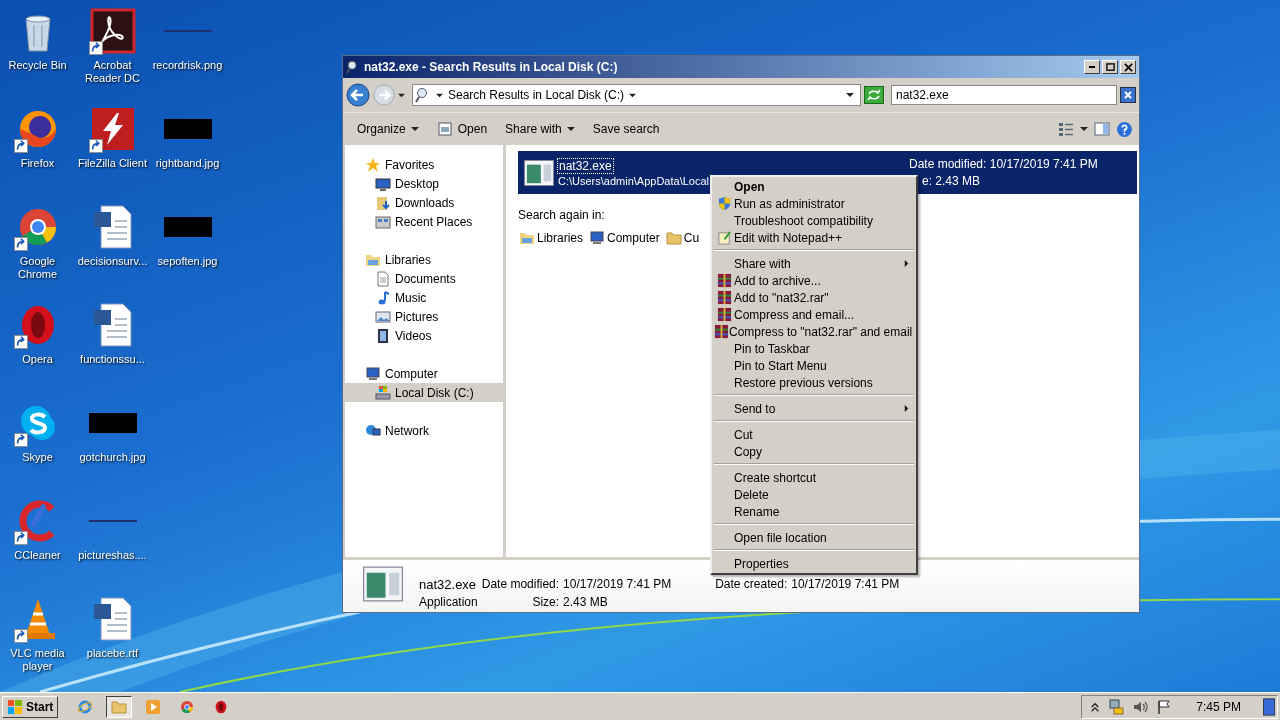 This screenshot has height=720, width=1280. Describe the element at coordinates (37, 65) in the screenshot. I see `icon-label: Recycle Bin` at that location.